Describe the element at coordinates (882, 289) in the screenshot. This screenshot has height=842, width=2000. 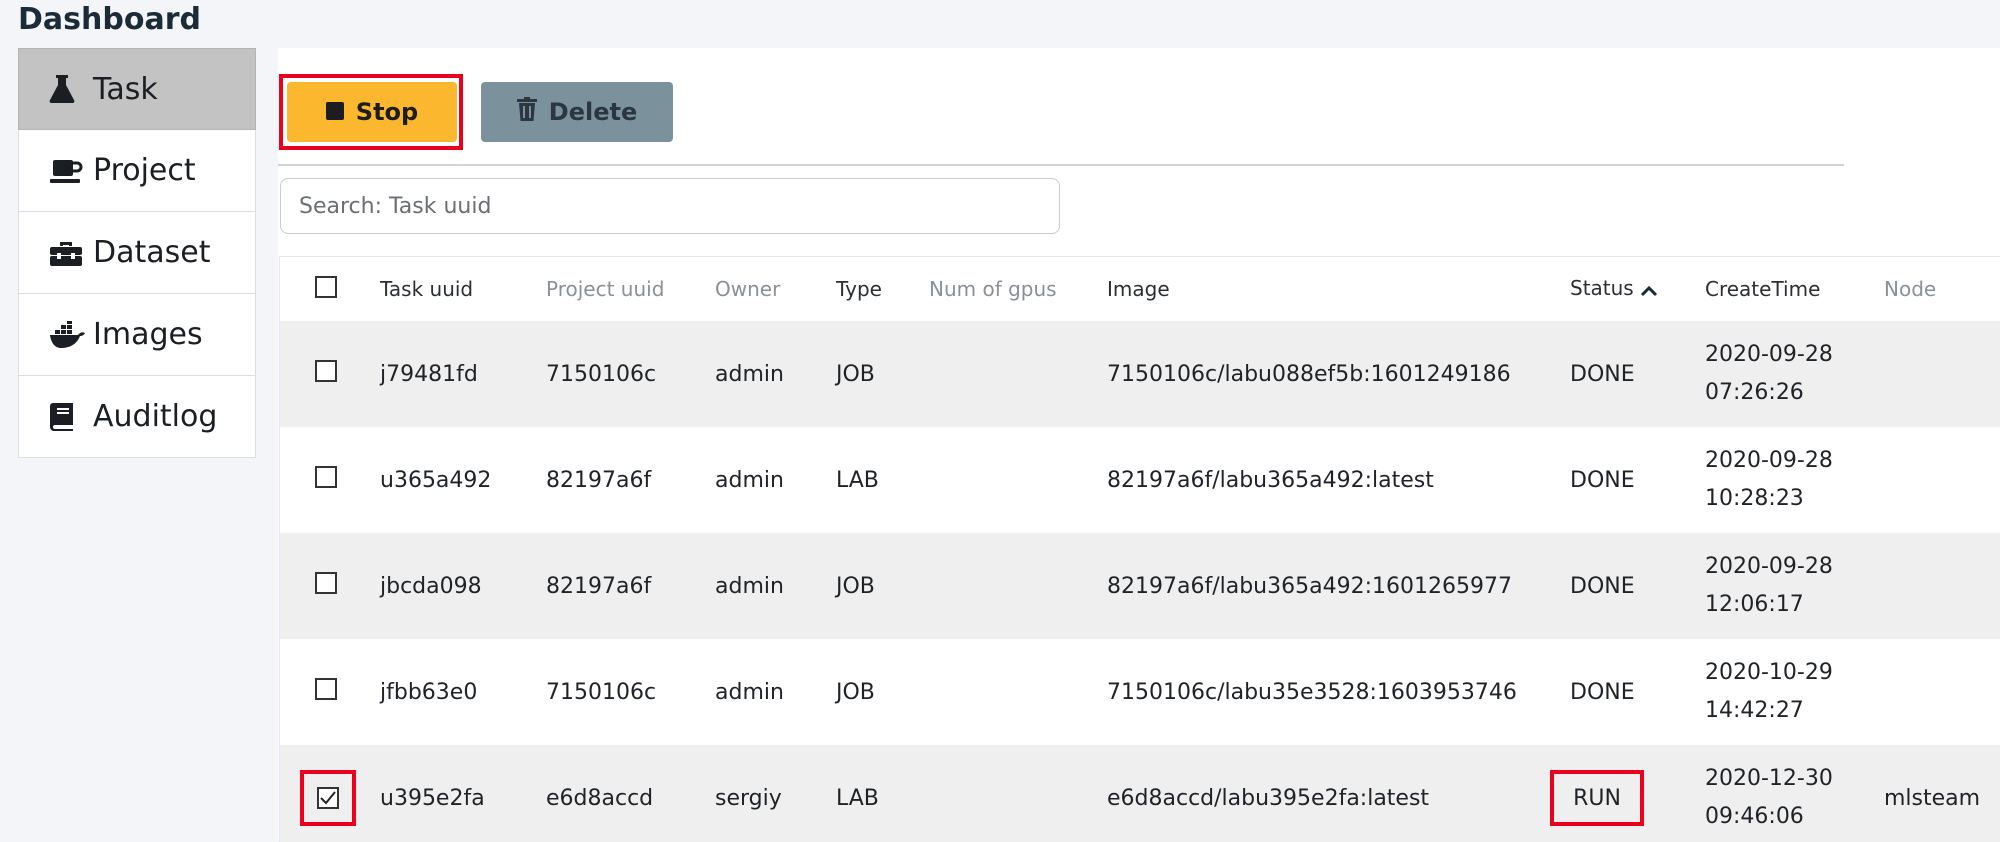
I see `header-type: Type` at that location.